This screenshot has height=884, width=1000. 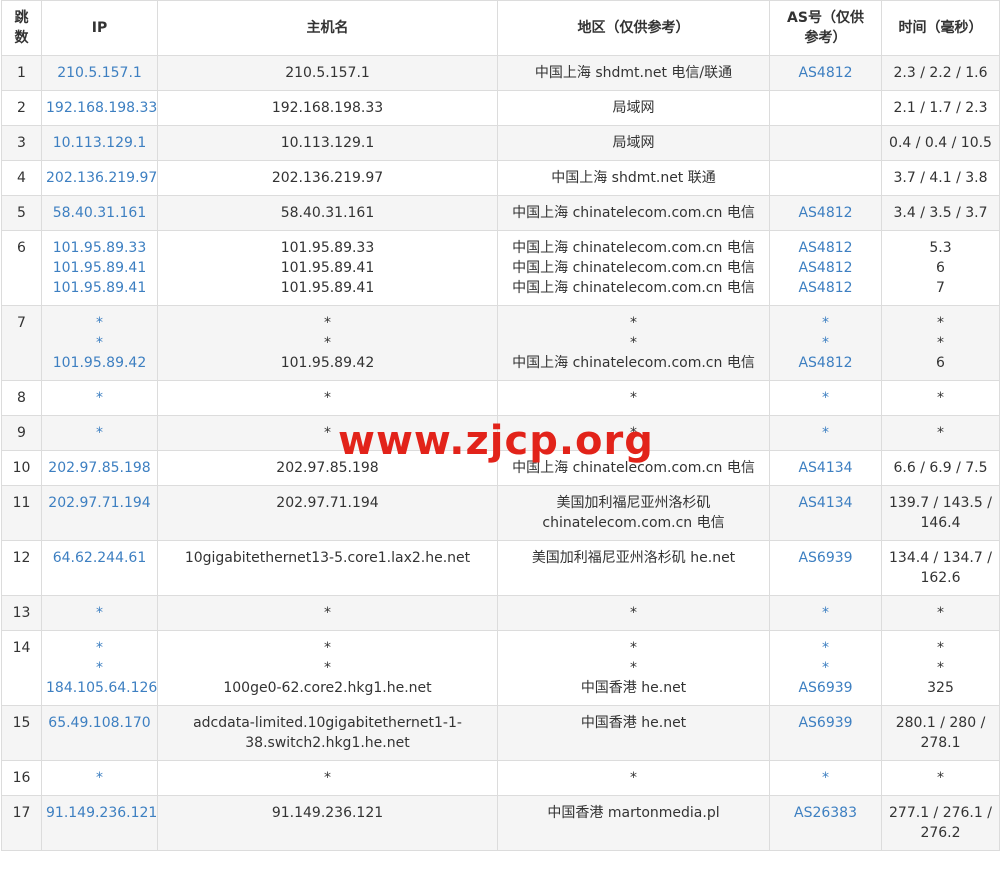 What do you see at coordinates (940, 743) in the screenshot?
I see `time-text: 278.1` at bounding box center [940, 743].